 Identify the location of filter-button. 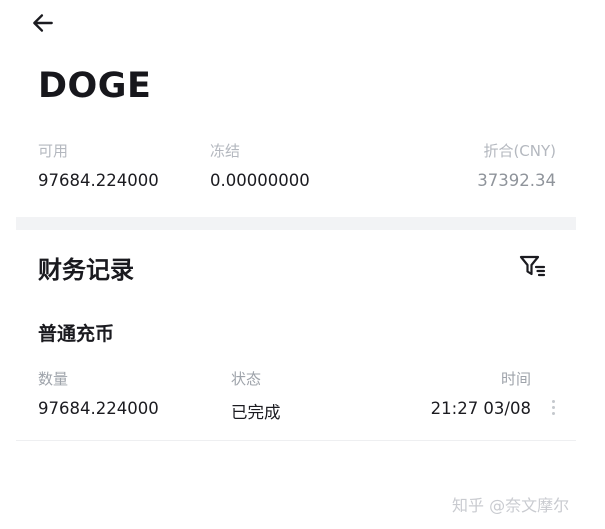
(533, 267).